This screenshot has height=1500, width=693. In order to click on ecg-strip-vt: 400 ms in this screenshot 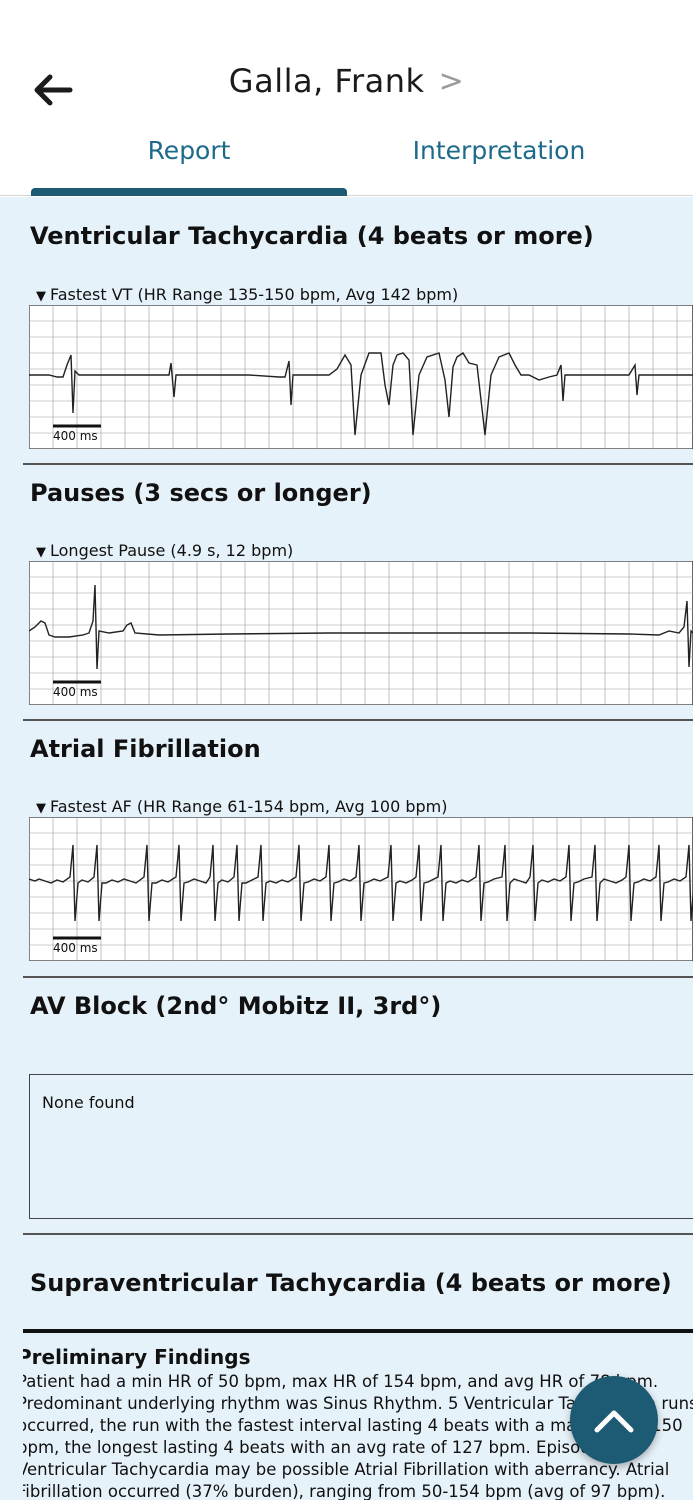, I will do `click(361, 377)`.